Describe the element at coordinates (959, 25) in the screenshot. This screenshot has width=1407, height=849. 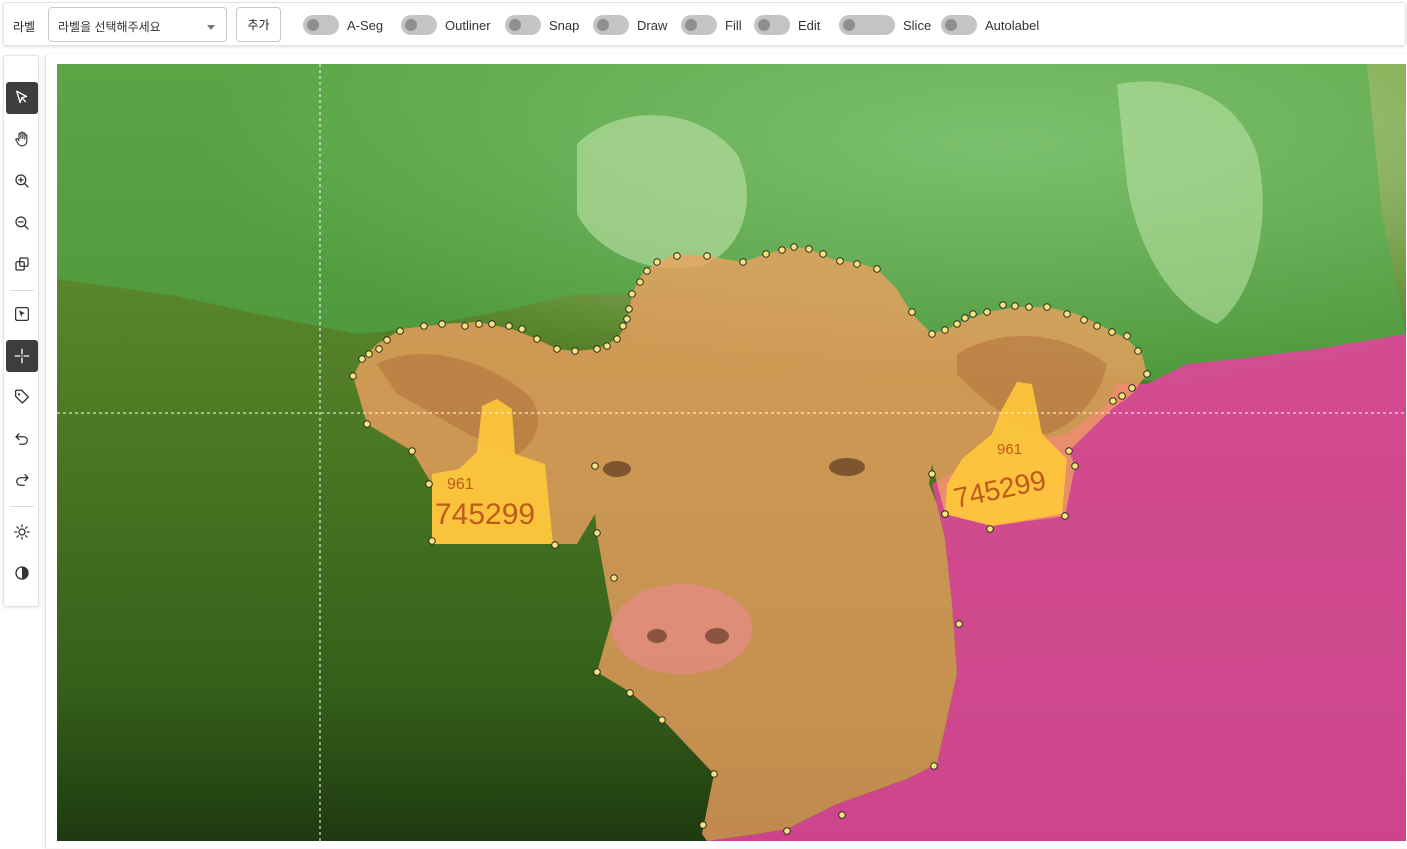
I see `autolabel-switch` at that location.